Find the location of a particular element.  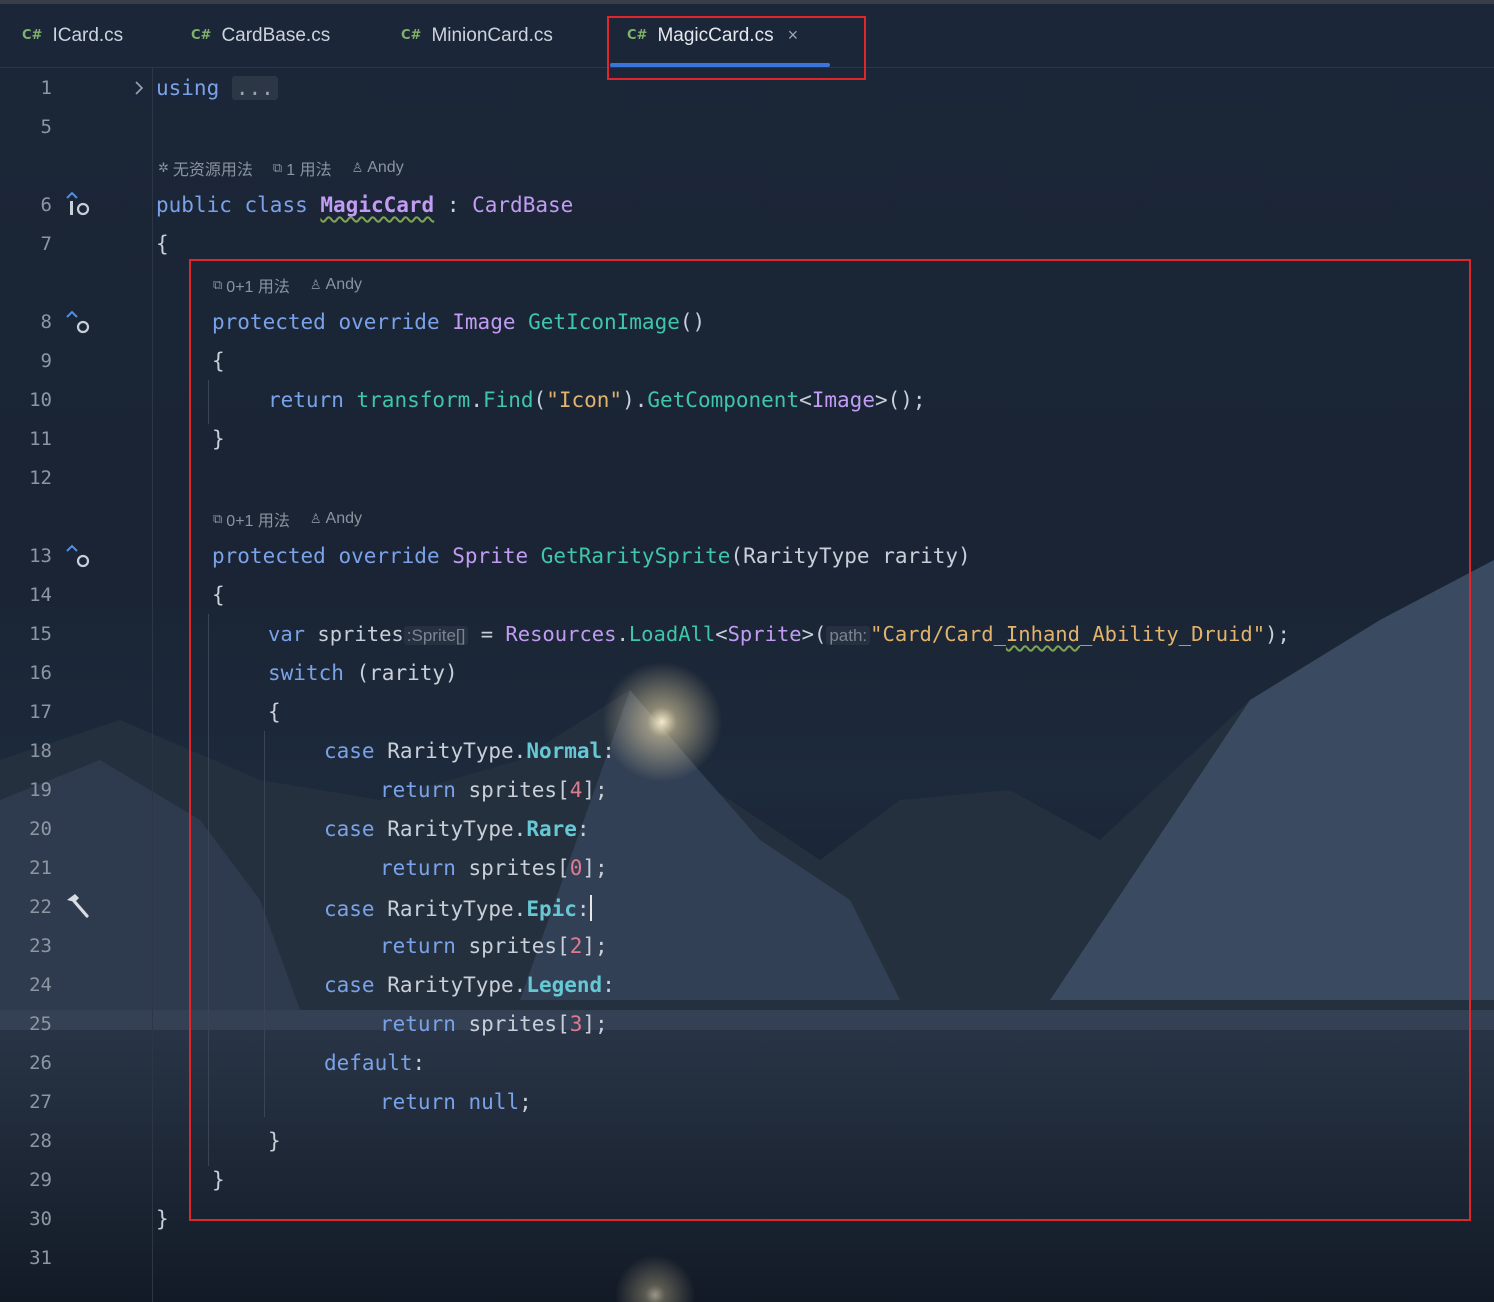

code-line-11: } is located at coordinates (218, 439).